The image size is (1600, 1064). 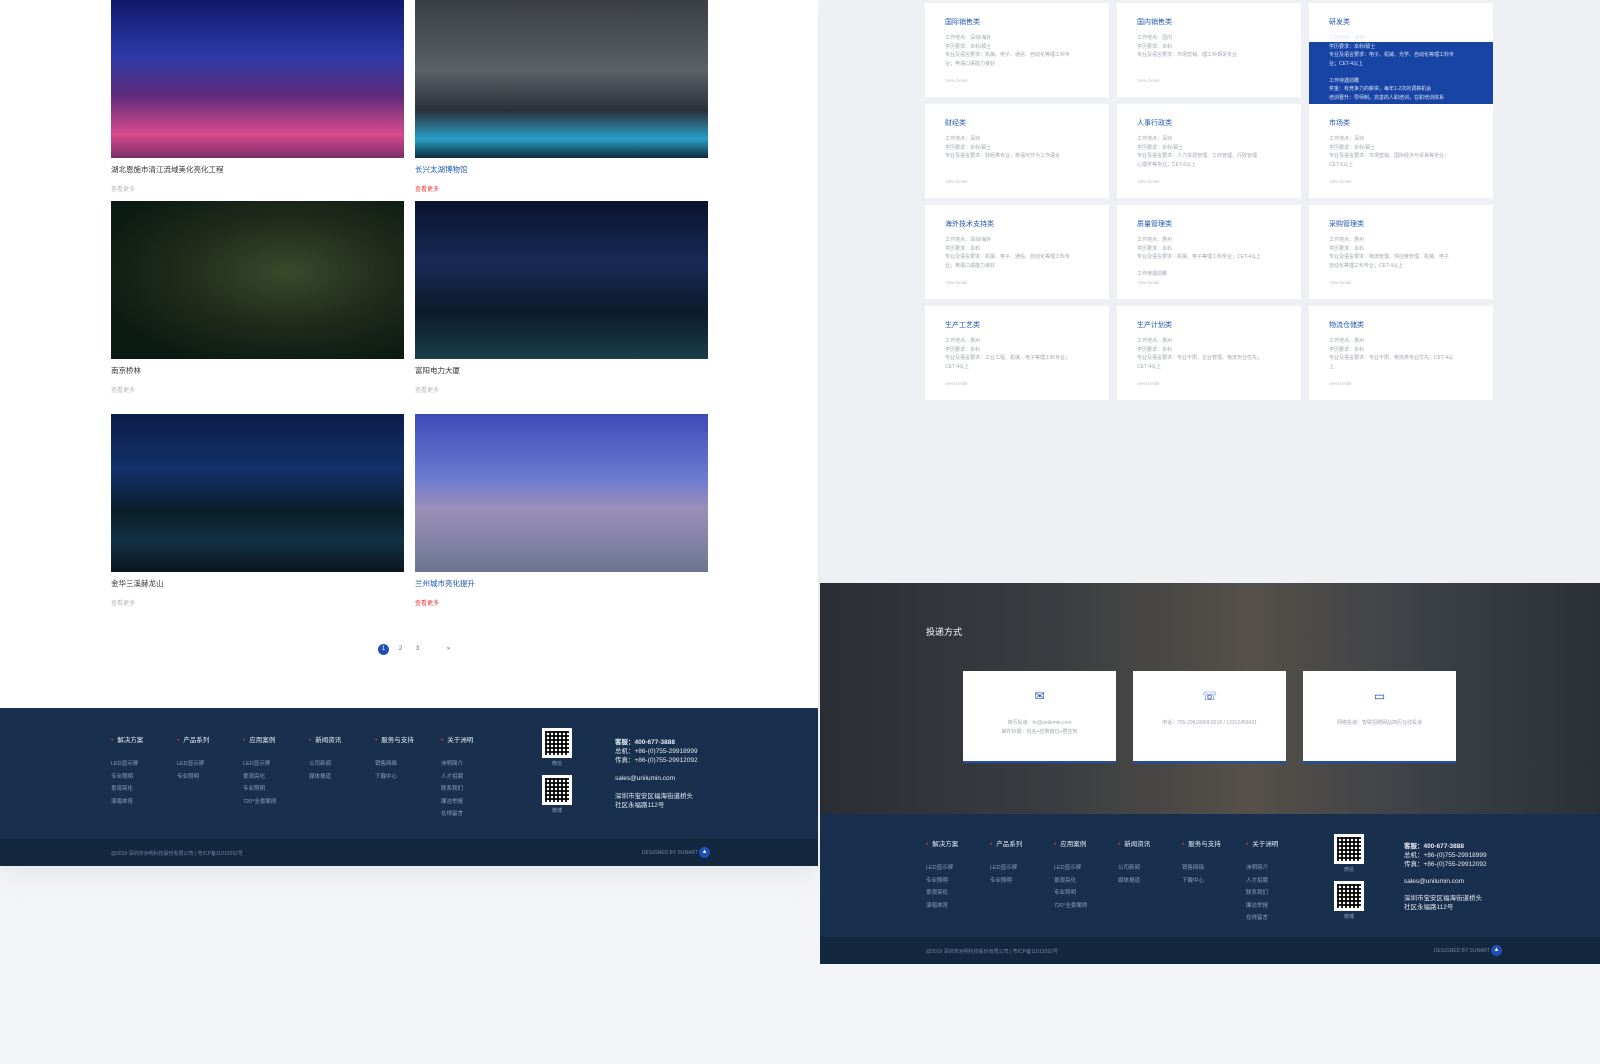 What do you see at coordinates (1379, 717) in the screenshot?
I see `online-card: ▭ 网络投递：智联招聘网站简历在线投递` at bounding box center [1379, 717].